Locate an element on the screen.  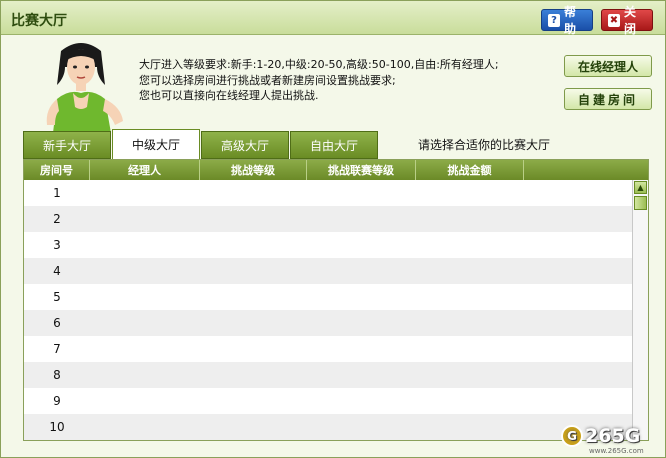
requirements-line-2: 您可以选择房间进行挑战或者新建房间设置挑战要求; is located at coordinates (267, 80).